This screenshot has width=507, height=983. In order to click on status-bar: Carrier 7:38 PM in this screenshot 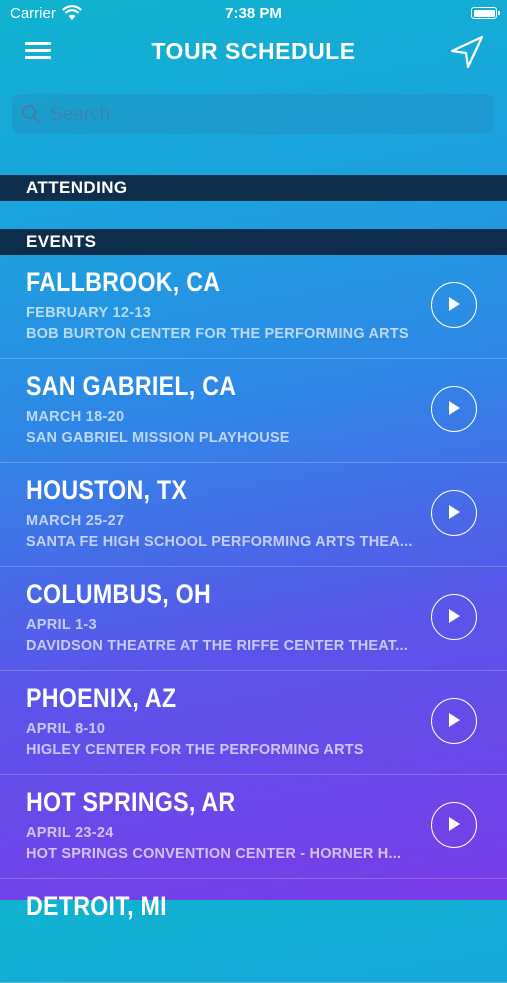, I will do `click(253, 15)`.